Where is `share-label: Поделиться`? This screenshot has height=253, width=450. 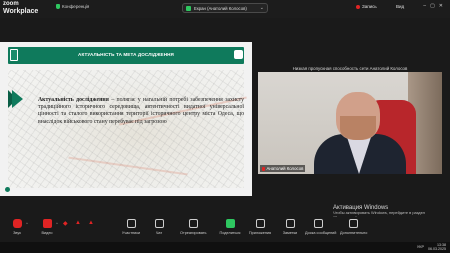
share-label: Поделиться is located at coordinates (230, 233).